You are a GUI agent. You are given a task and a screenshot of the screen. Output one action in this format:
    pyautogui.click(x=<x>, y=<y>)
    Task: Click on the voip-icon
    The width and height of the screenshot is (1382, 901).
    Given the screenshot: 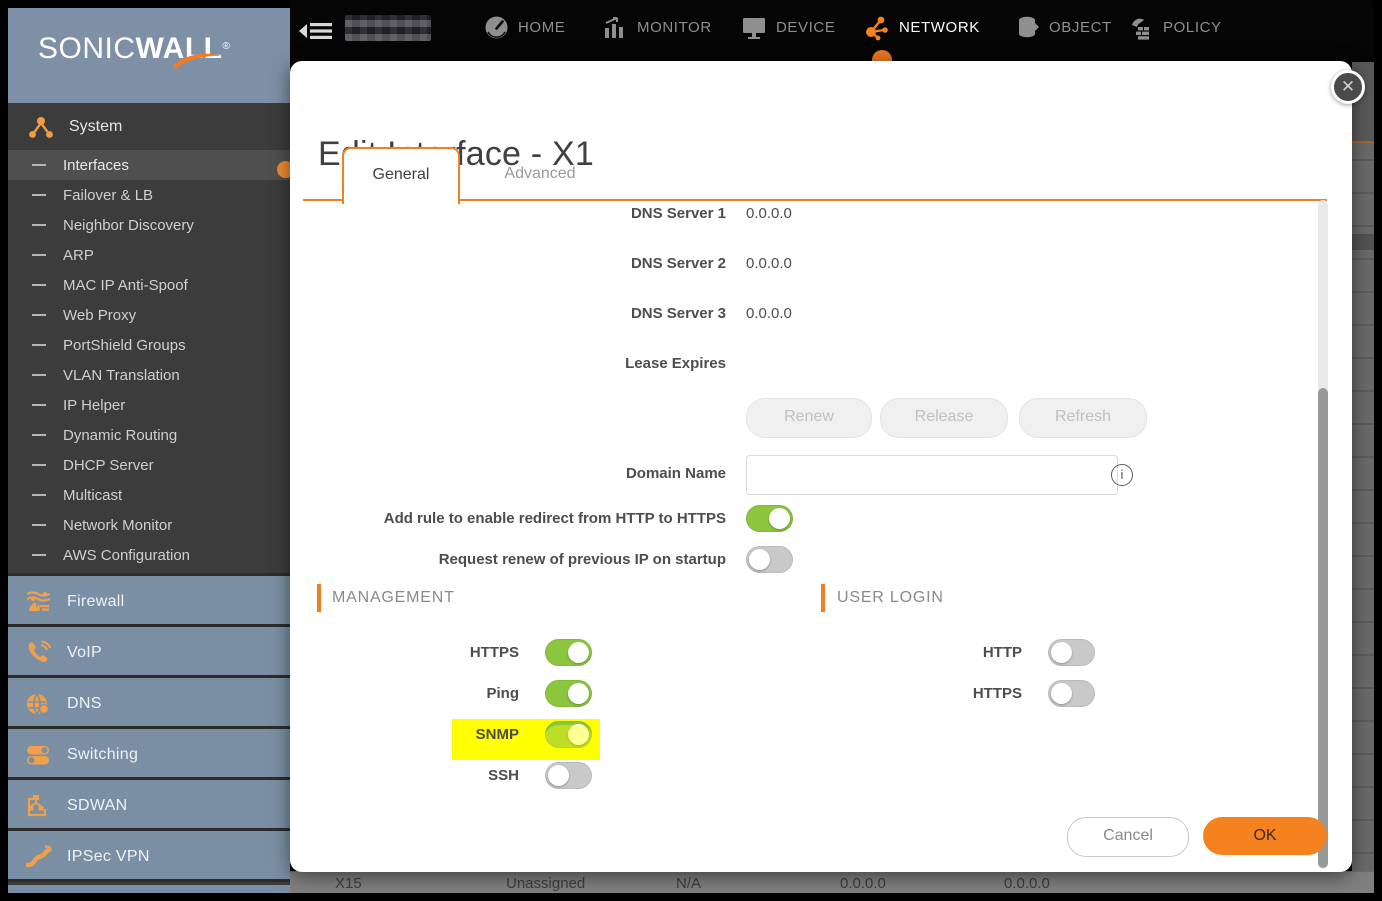 What is the action you would take?
    pyautogui.click(x=40, y=651)
    